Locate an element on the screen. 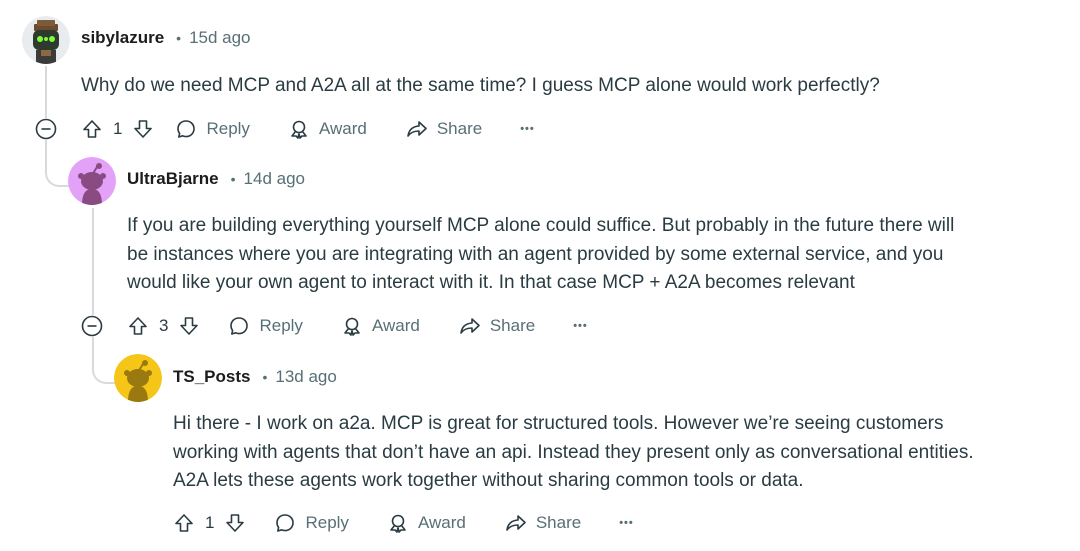 This screenshot has height=551, width=1080. comment-meta: TS_Posts • 13d ago is located at coordinates (255, 377).